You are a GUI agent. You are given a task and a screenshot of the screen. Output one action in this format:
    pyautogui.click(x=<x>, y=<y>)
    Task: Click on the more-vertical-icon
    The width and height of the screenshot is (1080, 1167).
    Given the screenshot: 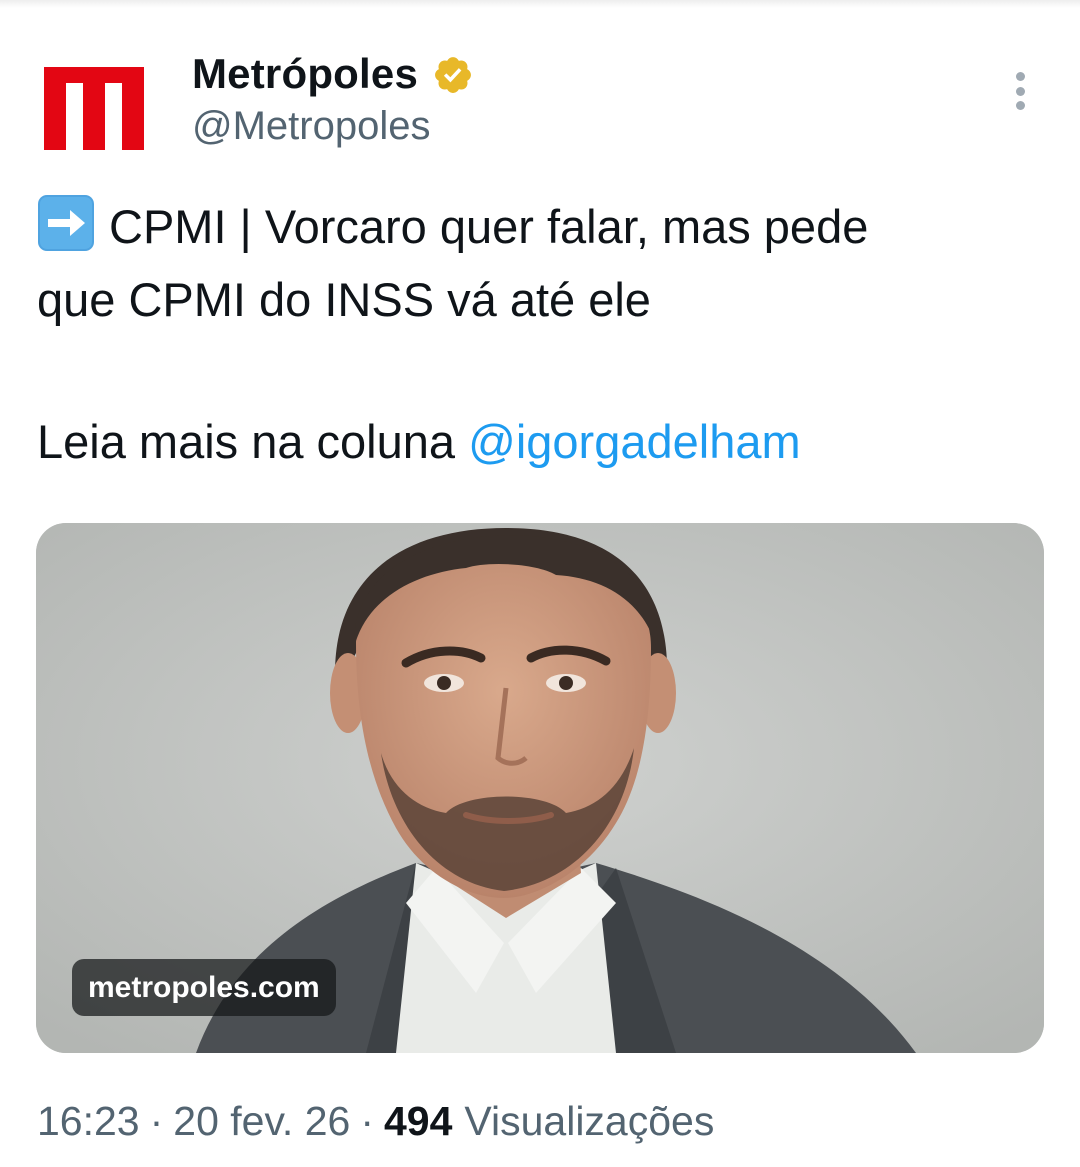 What is the action you would take?
    pyautogui.click(x=1020, y=76)
    